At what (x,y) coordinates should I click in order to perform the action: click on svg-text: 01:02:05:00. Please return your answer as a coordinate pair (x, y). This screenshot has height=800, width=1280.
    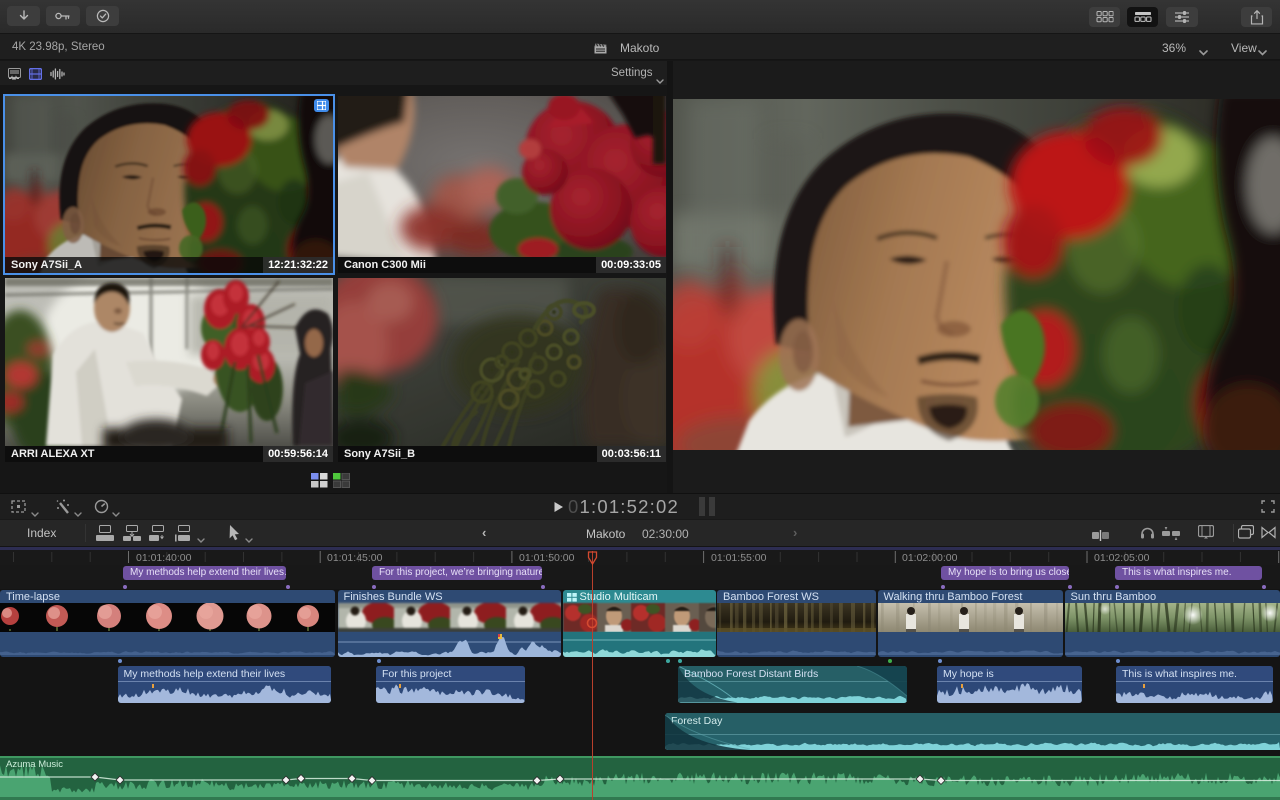
    Looking at the image, I should click on (1122, 558).